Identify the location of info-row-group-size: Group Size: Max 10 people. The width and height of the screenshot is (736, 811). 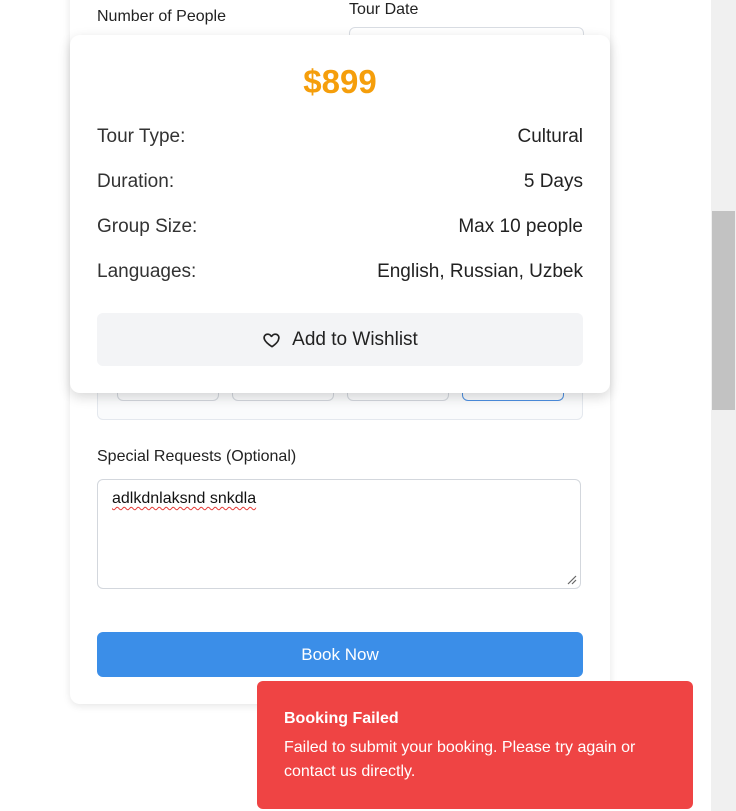
(340, 228).